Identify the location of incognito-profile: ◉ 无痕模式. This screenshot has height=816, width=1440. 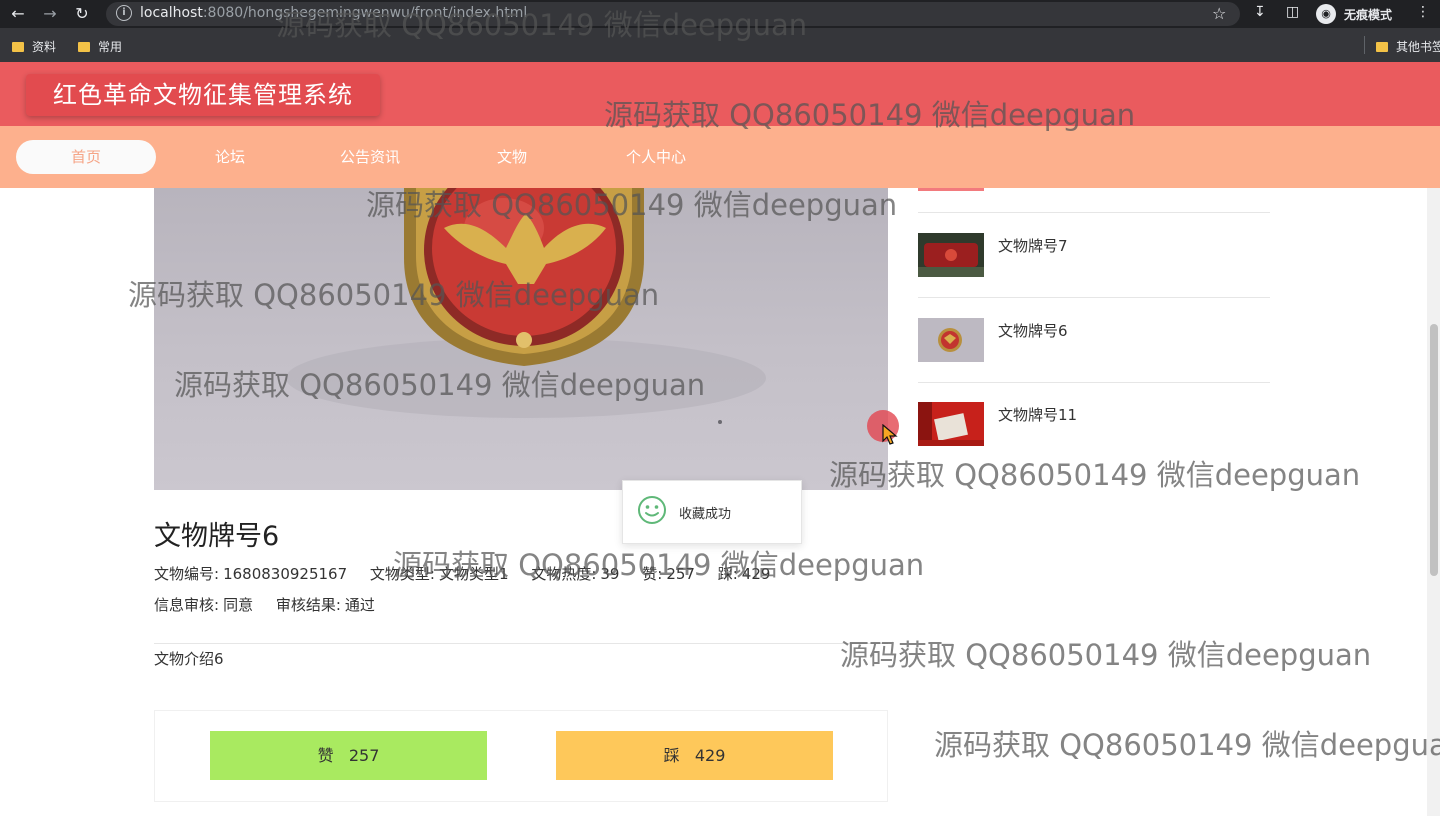
(1354, 14).